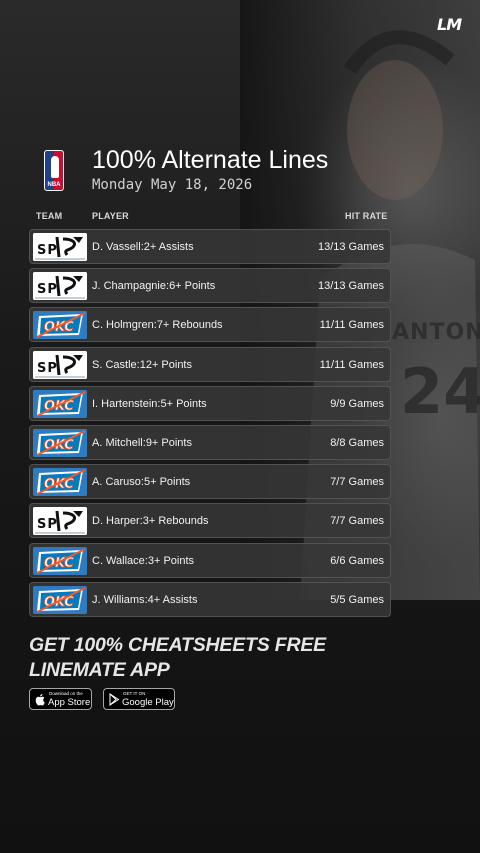 The image size is (480, 853). I want to click on player-prop: D. Harper:3+ Rebounds, so click(150, 521).